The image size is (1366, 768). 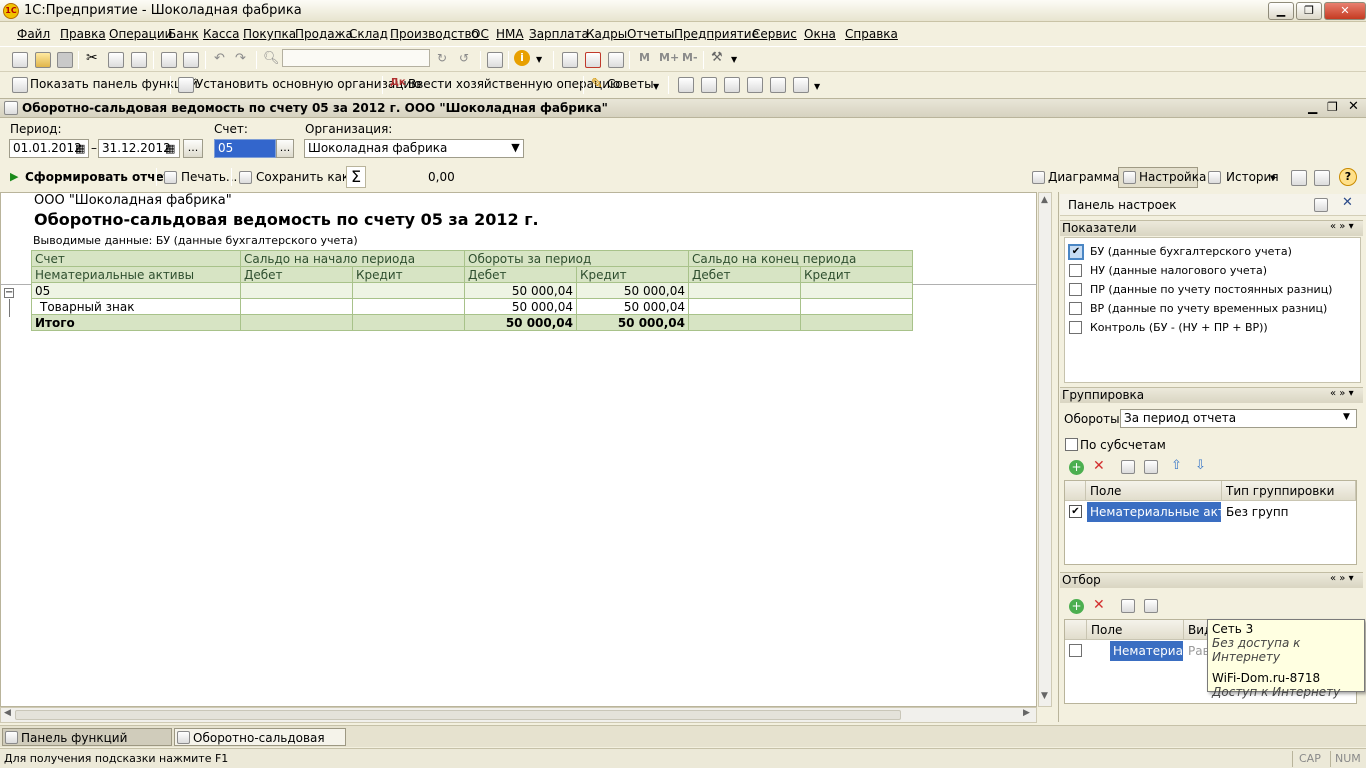 I want to click on copy-icon, so click(x=116, y=60).